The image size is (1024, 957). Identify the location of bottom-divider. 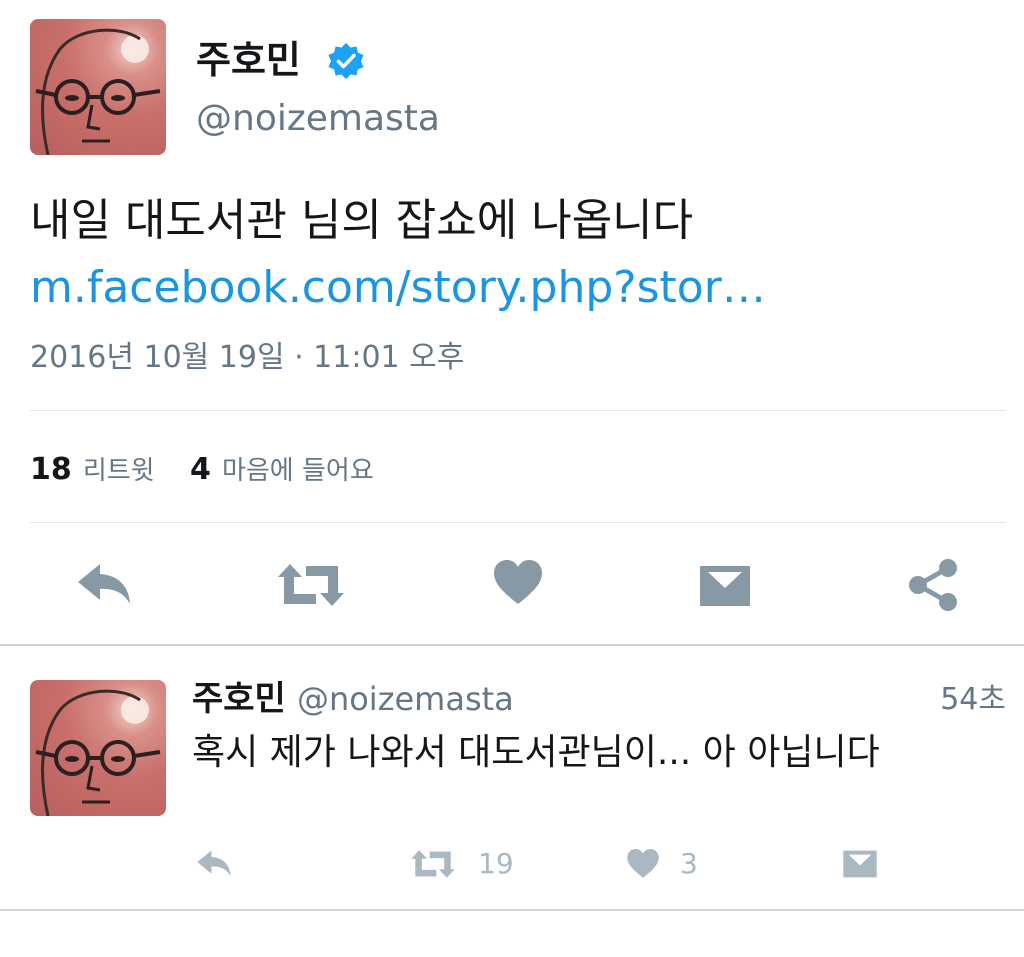
(512, 910).